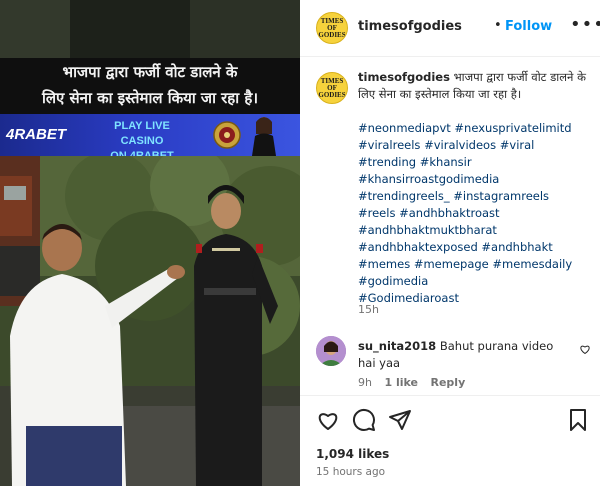 The height and width of the screenshot is (487, 600). Describe the element at coordinates (460, 145) in the screenshot. I see `hashtag: #viralvideos` at that location.